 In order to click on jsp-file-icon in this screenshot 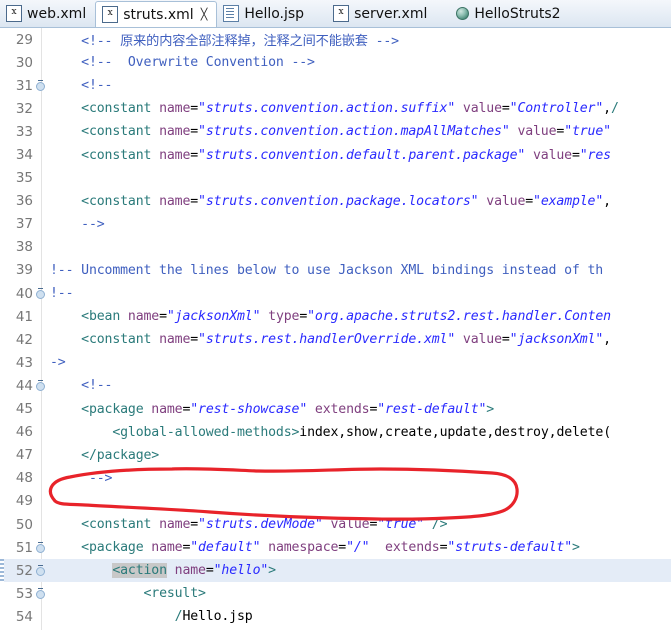, I will do `click(231, 13)`.